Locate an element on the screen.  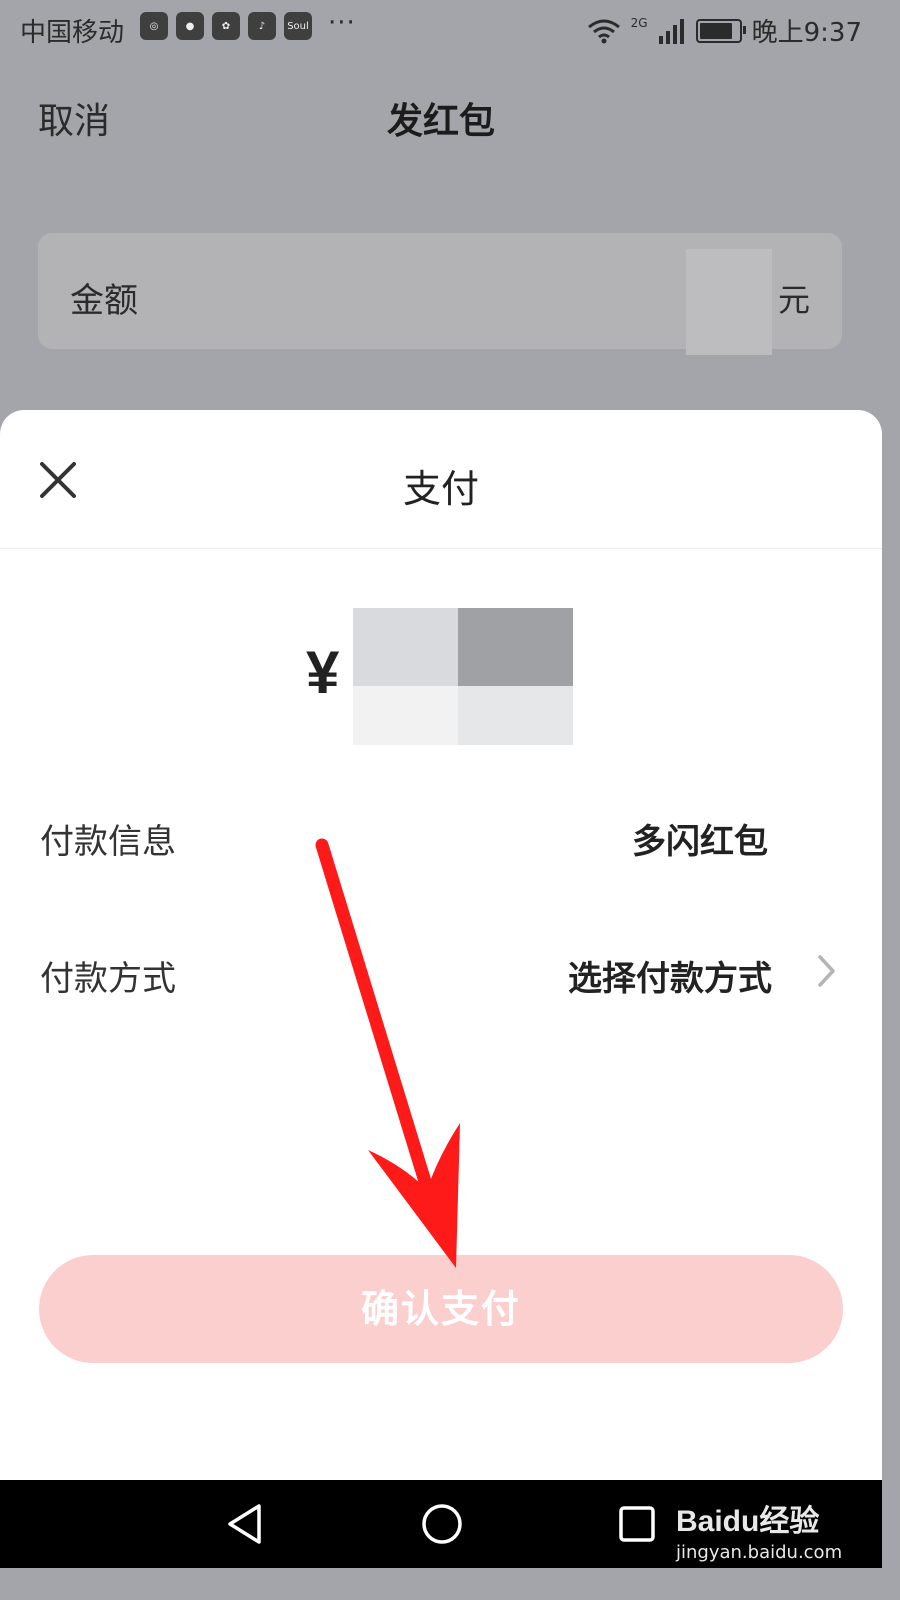
status-bar: 中国移动 ◎ ● ✿ ♪ Soul ··· 2G 晚上9:37 is located at coordinates (441, 30).